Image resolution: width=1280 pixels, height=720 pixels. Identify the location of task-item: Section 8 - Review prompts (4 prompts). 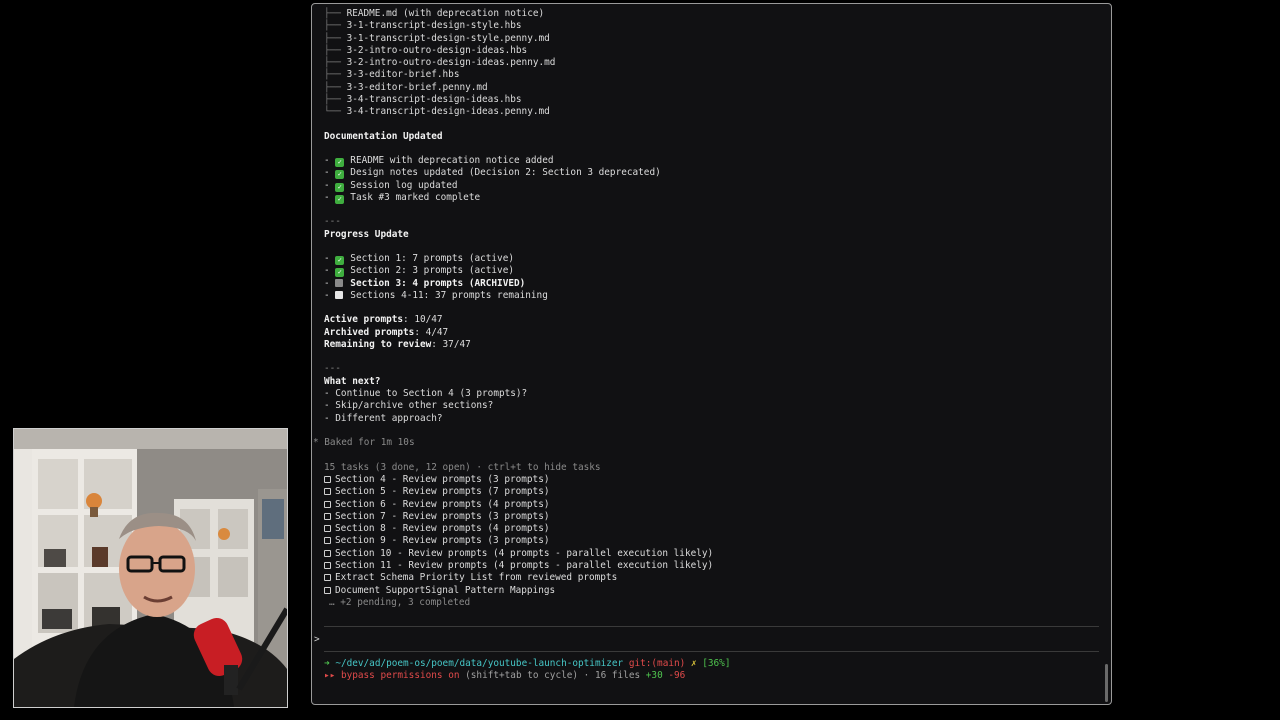
(436, 529).